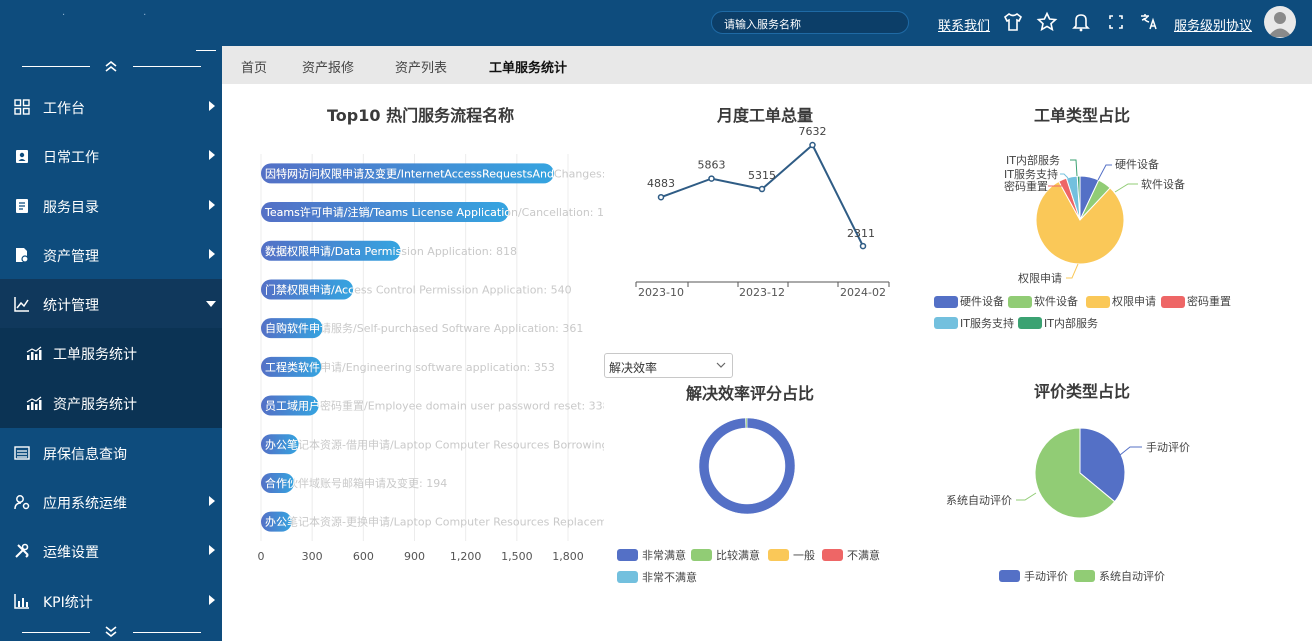 This screenshot has width=1312, height=642. What do you see at coordinates (421, 66) in the screenshot?
I see `tab-asset-list: 资产列表` at bounding box center [421, 66].